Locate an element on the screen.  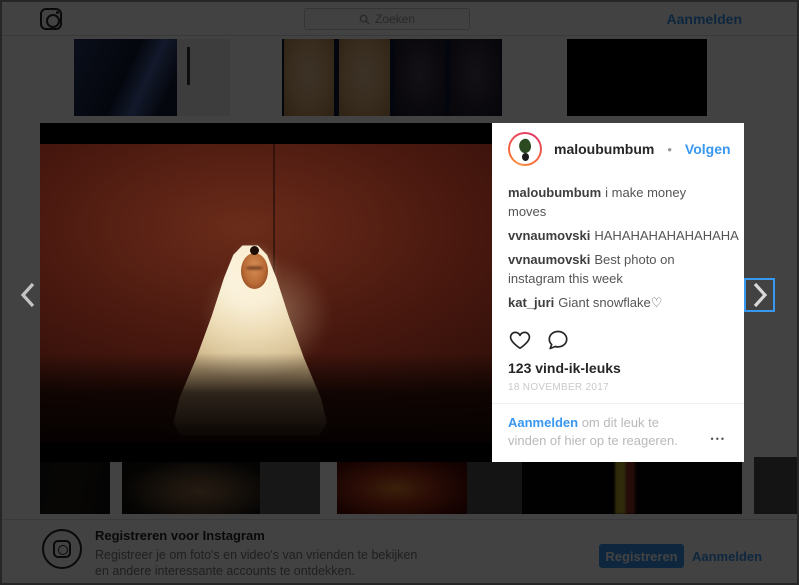
figure-face is located at coordinates (255, 267).